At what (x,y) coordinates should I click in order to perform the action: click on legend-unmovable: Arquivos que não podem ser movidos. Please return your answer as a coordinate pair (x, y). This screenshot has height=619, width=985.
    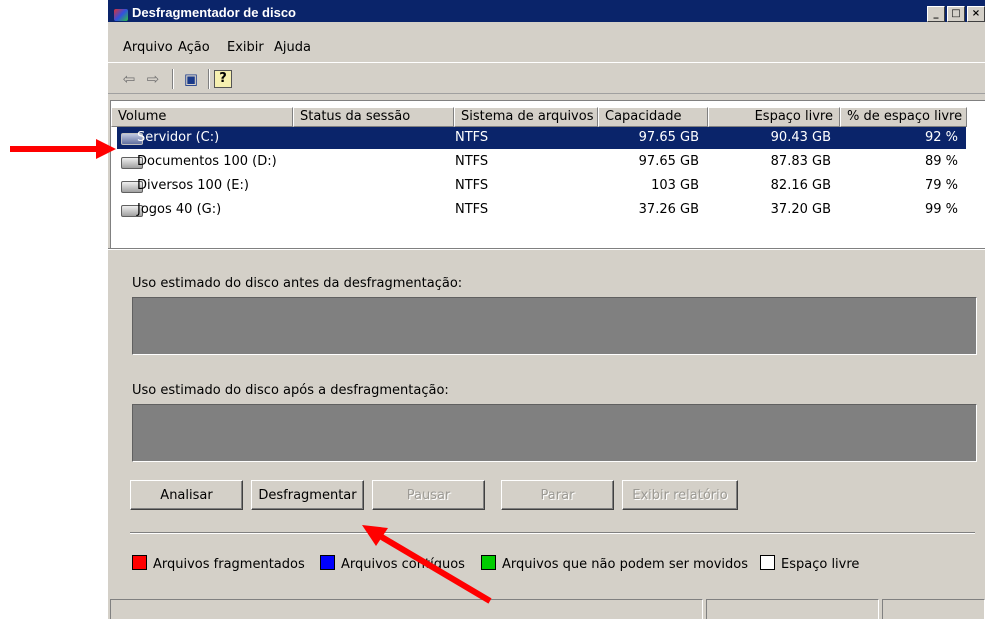
    Looking at the image, I should click on (614, 563).